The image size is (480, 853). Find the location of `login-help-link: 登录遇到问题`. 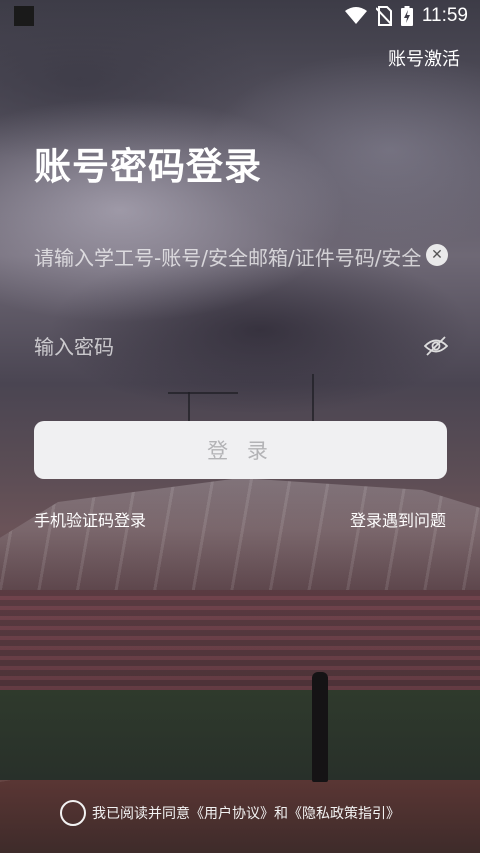

login-help-link: 登录遇到问题 is located at coordinates (398, 519).